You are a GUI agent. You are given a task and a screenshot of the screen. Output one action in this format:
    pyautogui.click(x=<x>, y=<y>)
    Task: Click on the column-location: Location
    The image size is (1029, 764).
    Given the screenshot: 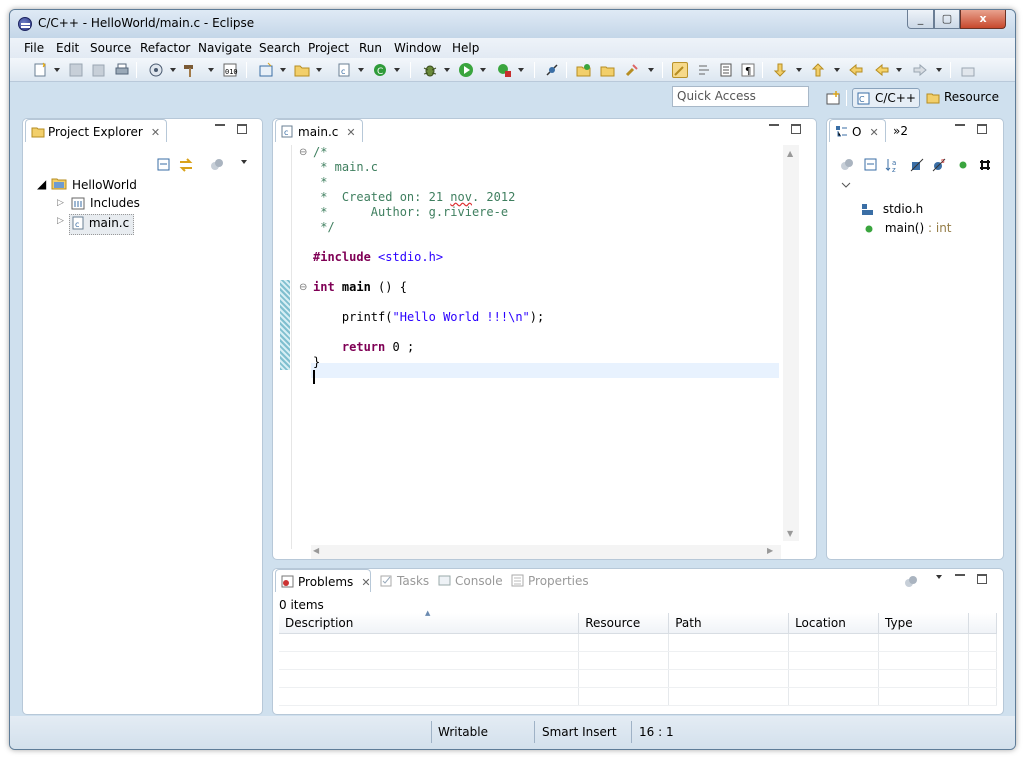 What is the action you would take?
    pyautogui.click(x=834, y=623)
    